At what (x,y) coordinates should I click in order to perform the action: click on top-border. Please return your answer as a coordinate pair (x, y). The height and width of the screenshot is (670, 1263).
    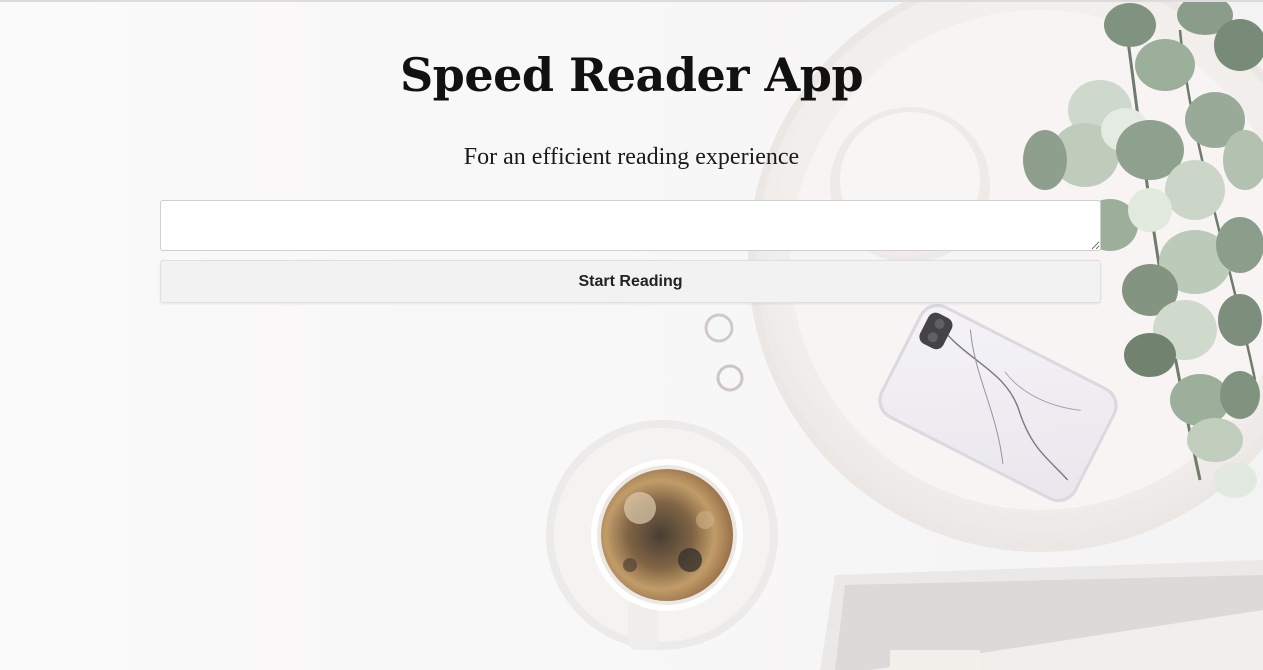
    Looking at the image, I should click on (631, 1).